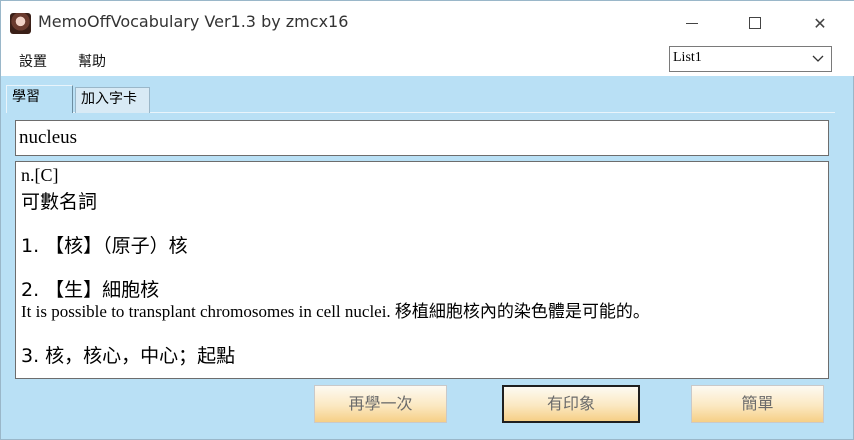 This screenshot has width=854, height=440. I want to click on part-of-speech-description: 可數名詞, so click(59, 202).